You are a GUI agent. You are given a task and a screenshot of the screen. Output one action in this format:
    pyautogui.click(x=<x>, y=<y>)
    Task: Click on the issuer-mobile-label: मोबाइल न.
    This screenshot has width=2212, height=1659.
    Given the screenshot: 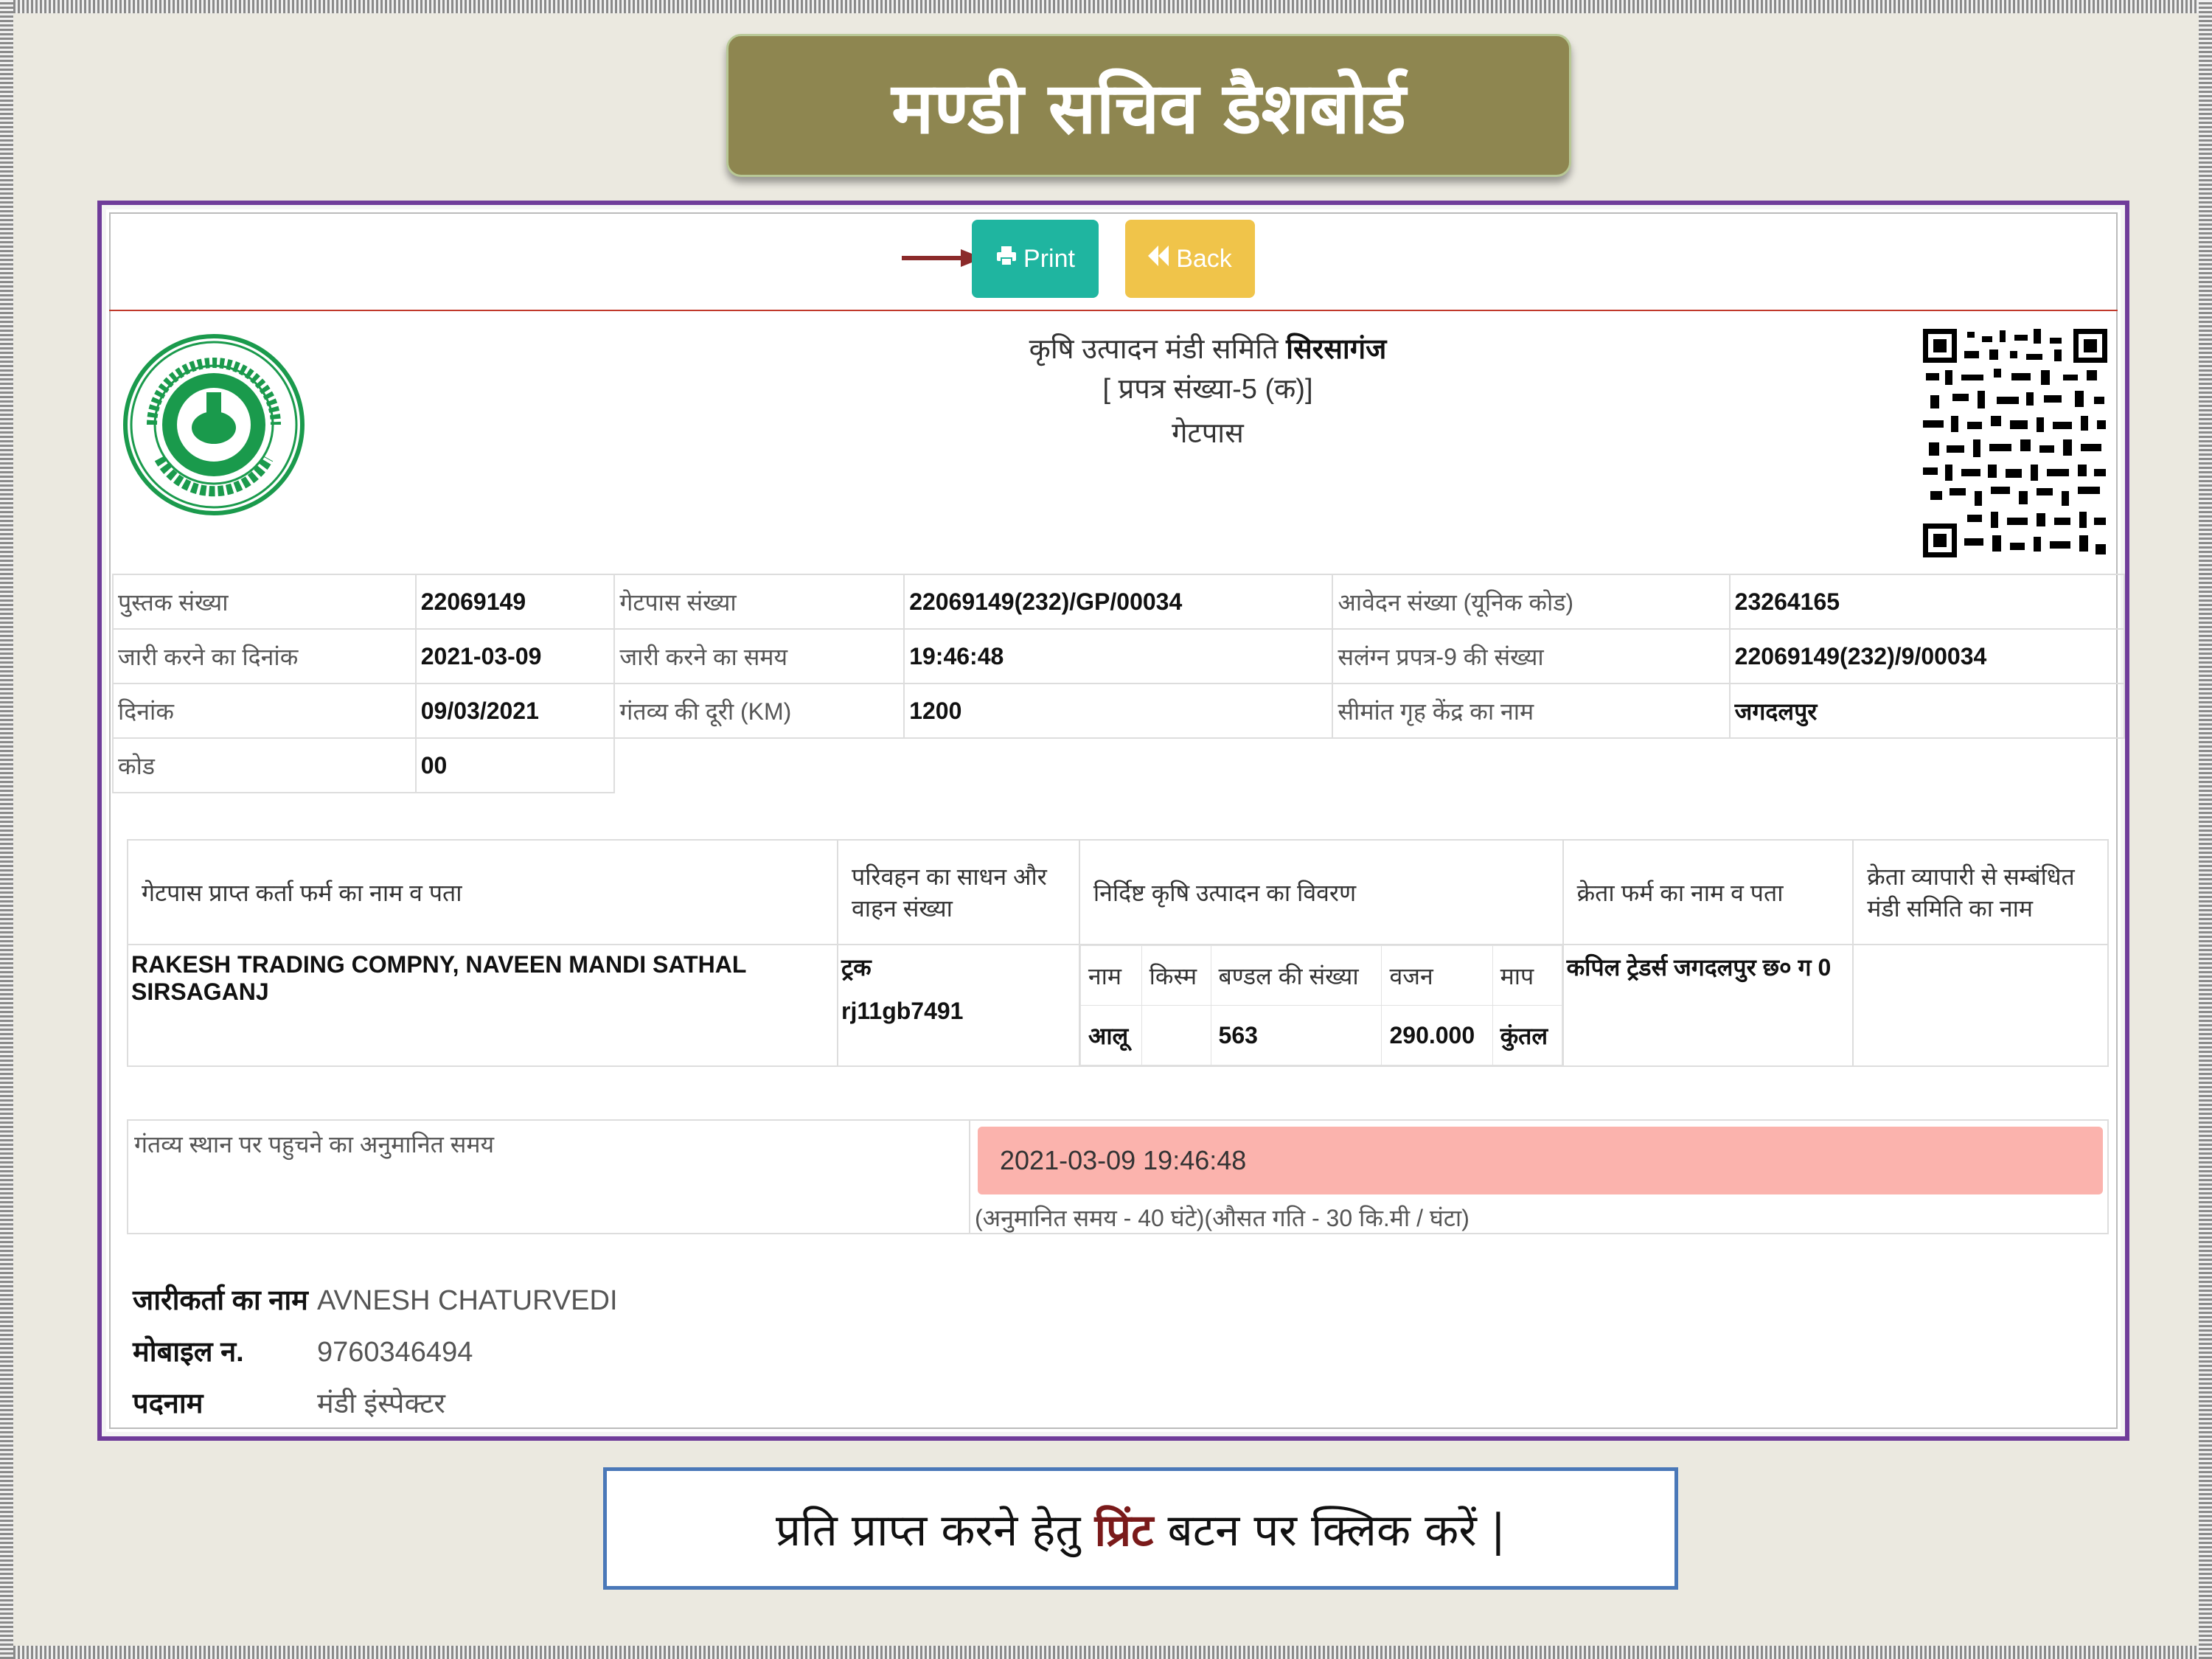 What is the action you would take?
    pyautogui.click(x=188, y=1352)
    